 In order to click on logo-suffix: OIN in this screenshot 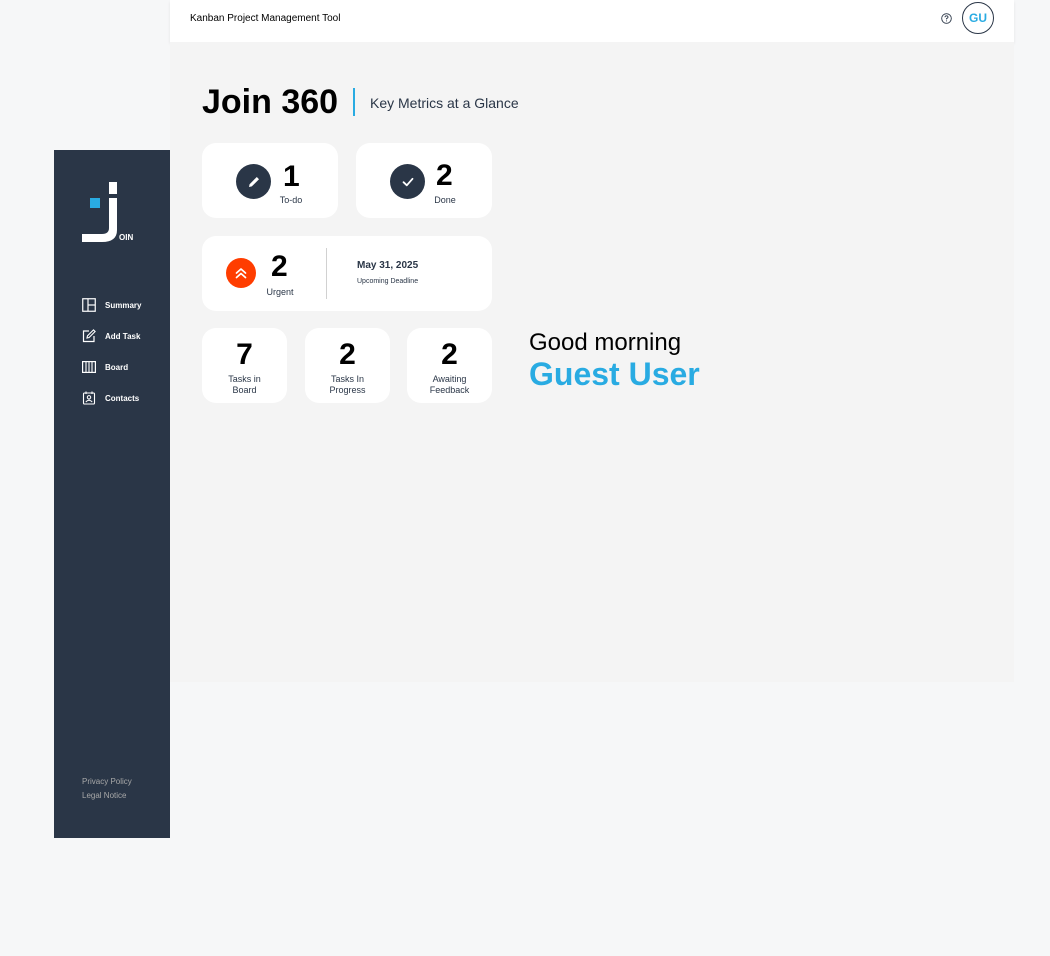, I will do `click(126, 237)`.